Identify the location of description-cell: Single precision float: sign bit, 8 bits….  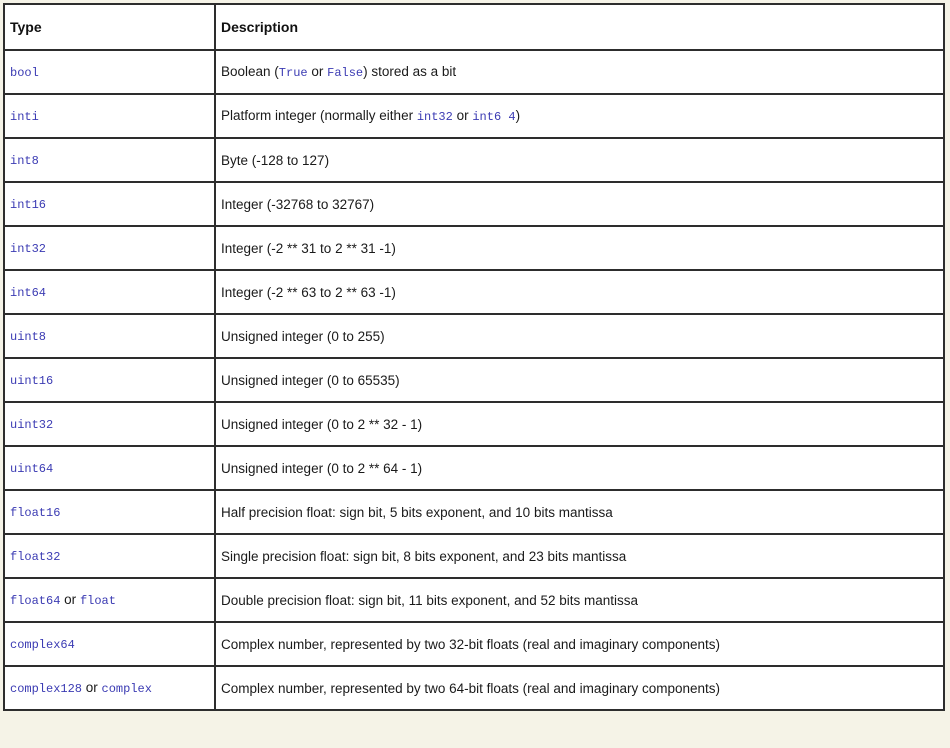
(579, 556).